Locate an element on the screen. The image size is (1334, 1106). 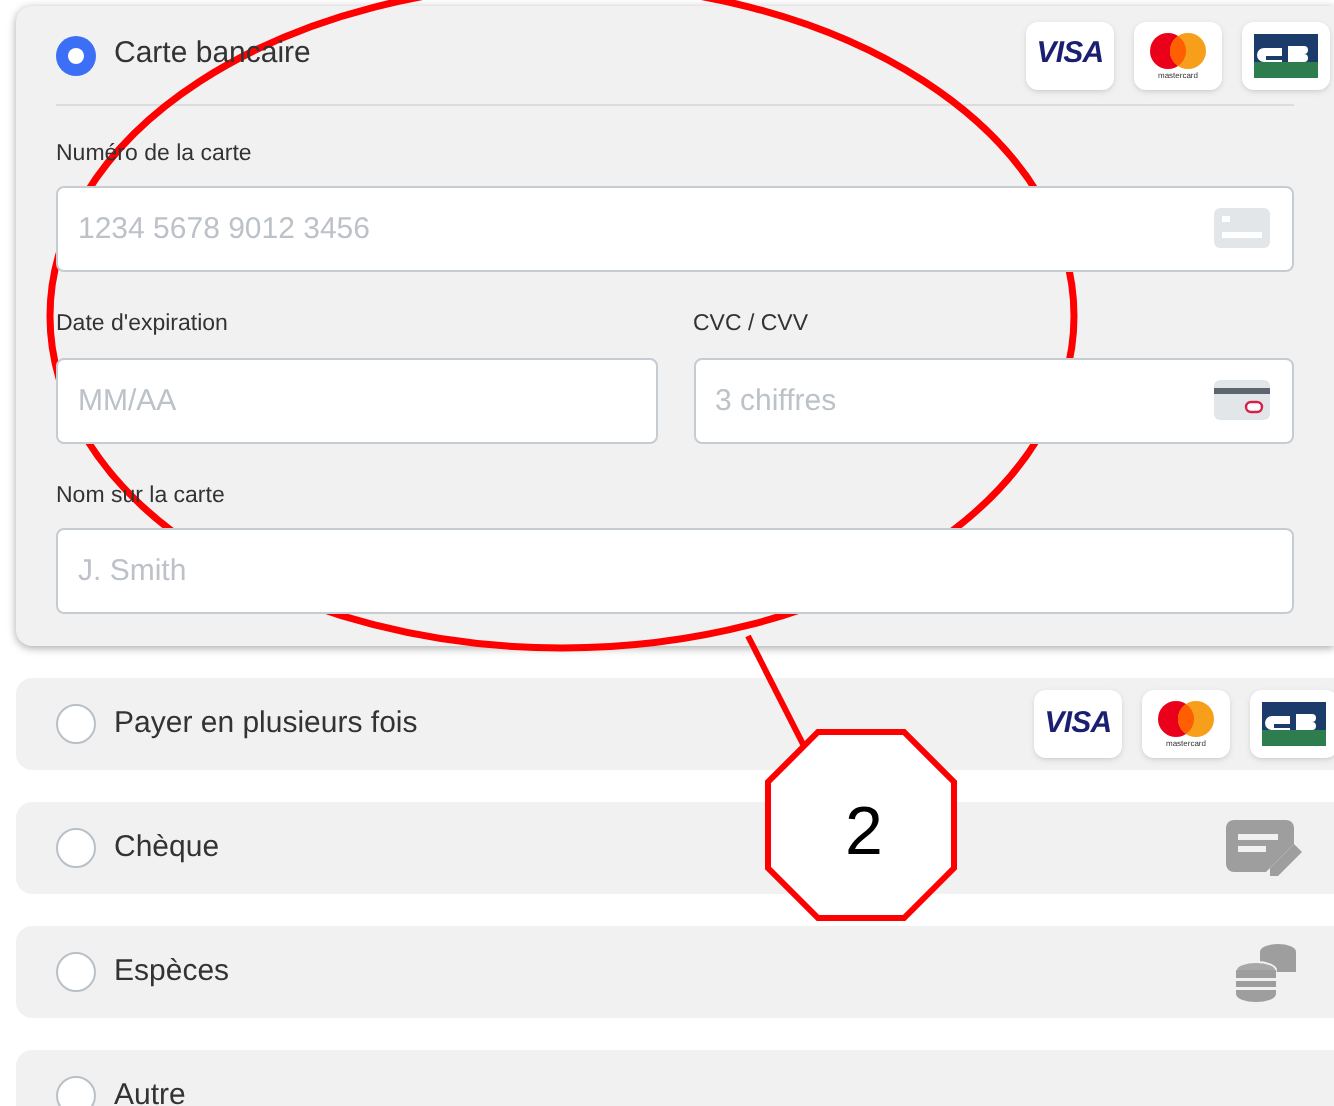
option-label: Espèces is located at coordinates (172, 971).